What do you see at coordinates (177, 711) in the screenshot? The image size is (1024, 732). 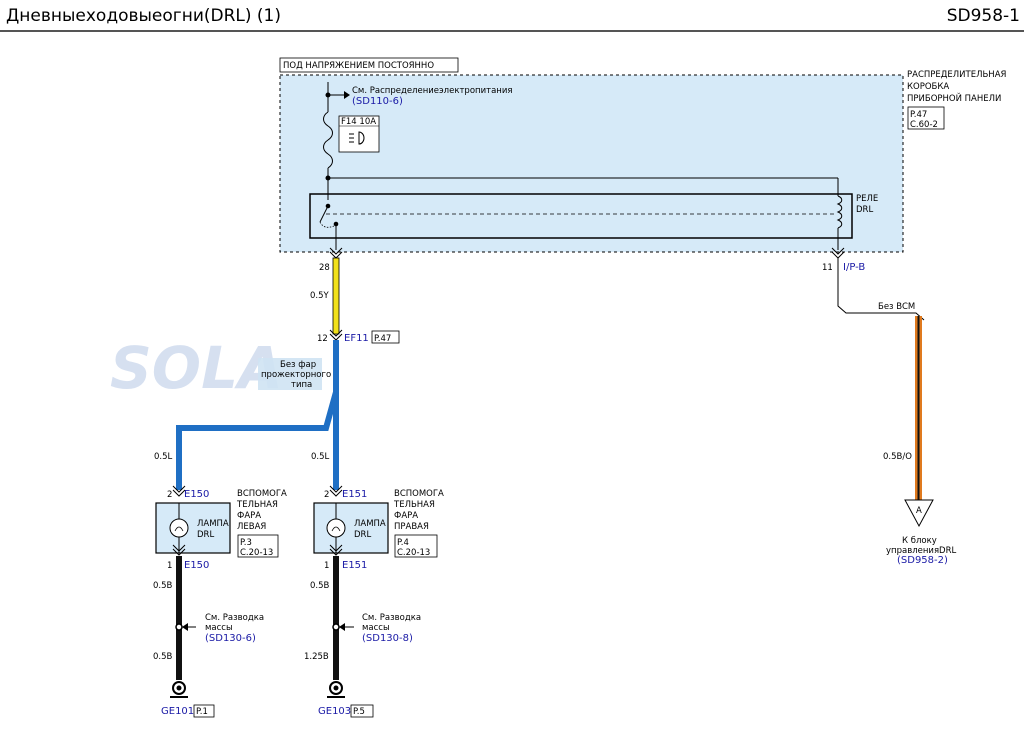 I see `ground-left-point: GE101` at bounding box center [177, 711].